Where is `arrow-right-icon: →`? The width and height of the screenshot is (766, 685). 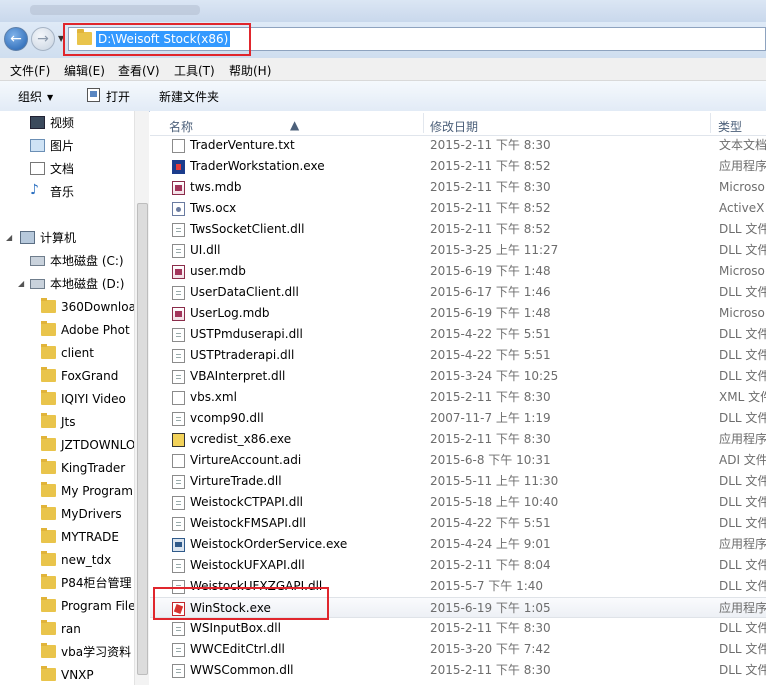 arrow-right-icon: → is located at coordinates (43, 39).